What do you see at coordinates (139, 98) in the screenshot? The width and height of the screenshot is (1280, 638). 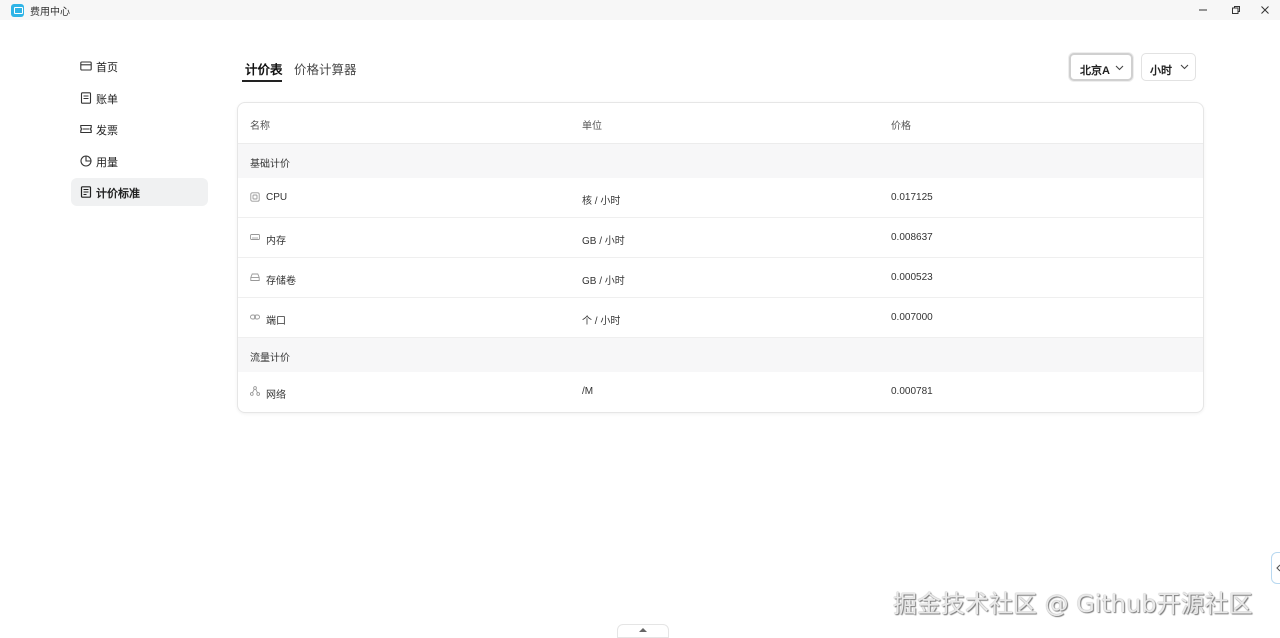 I see `sidebar-item-bills: 账单` at bounding box center [139, 98].